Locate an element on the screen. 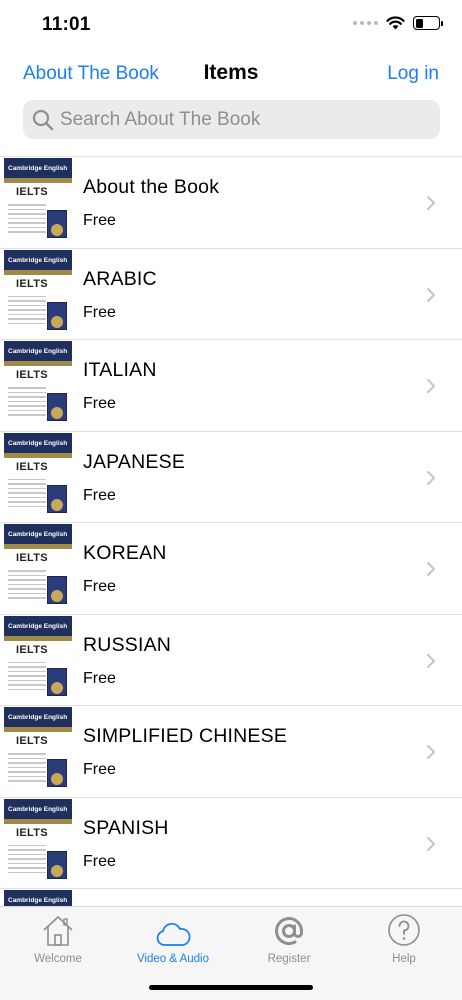 This screenshot has width=462, height=1000. tab-video-audio: Video & Audio is located at coordinates (173, 939).